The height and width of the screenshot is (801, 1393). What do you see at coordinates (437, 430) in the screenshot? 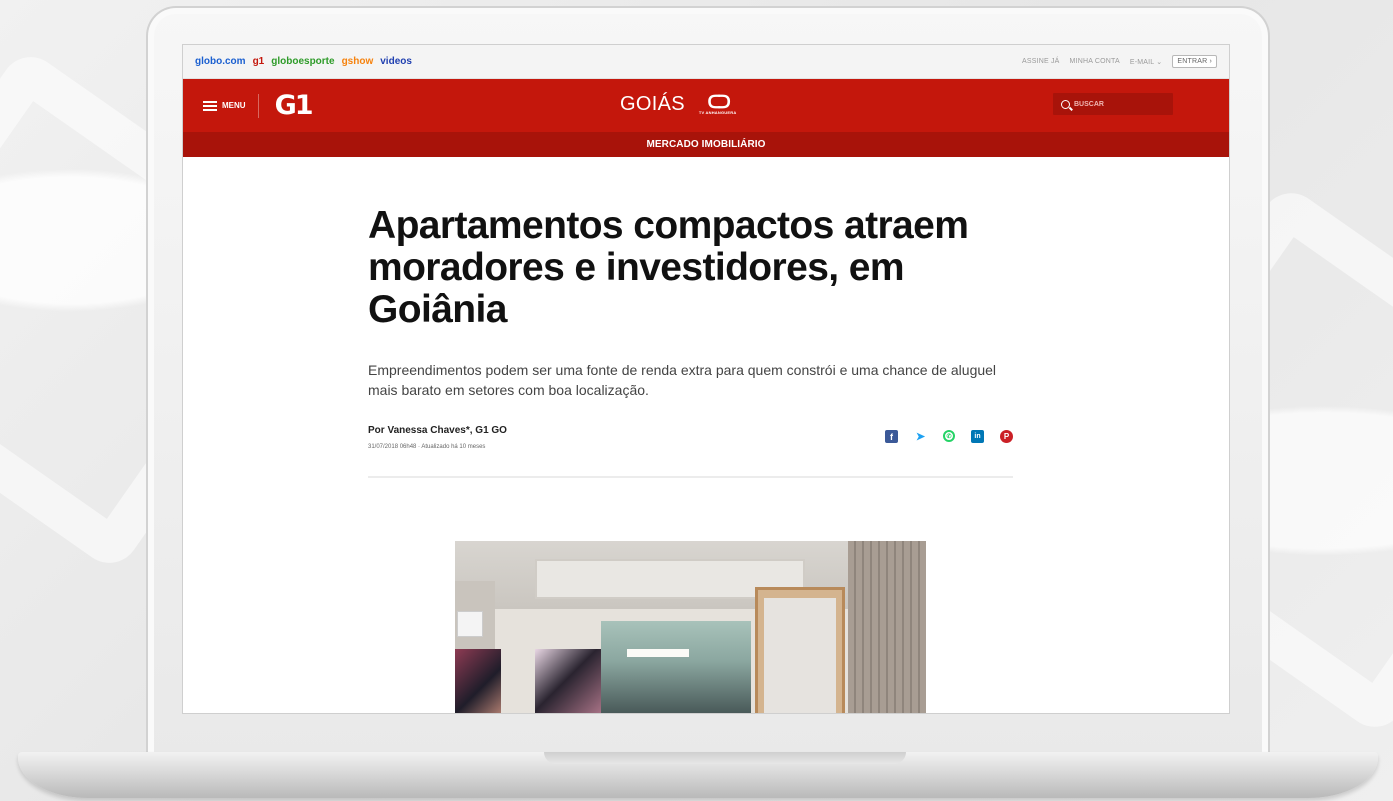
I see `author: Por Vanessa Chaves*, G1 GO` at bounding box center [437, 430].